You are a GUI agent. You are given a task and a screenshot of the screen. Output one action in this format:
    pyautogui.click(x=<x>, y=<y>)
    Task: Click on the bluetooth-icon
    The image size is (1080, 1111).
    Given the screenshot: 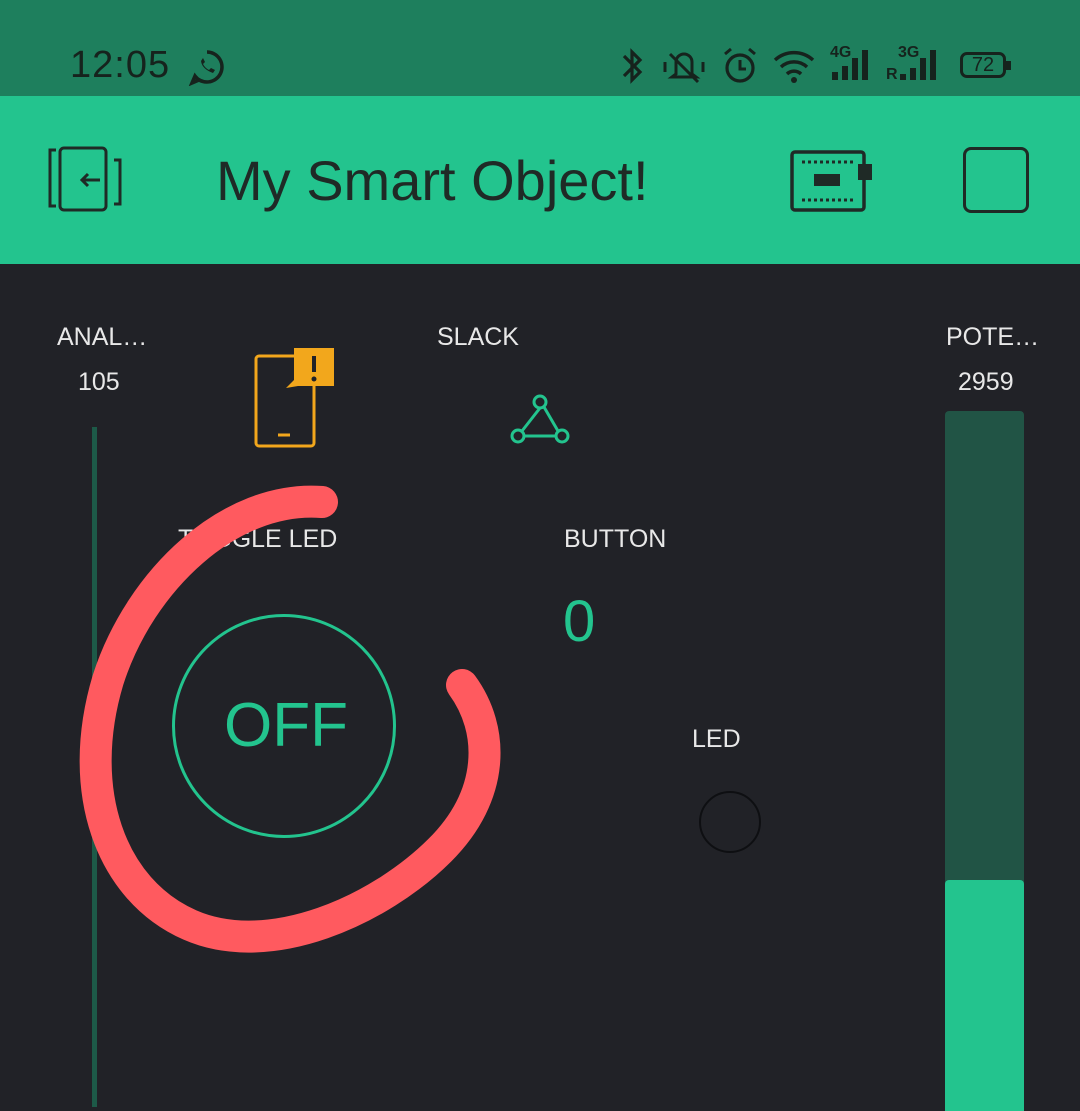 What is the action you would take?
    pyautogui.click(x=632, y=66)
    